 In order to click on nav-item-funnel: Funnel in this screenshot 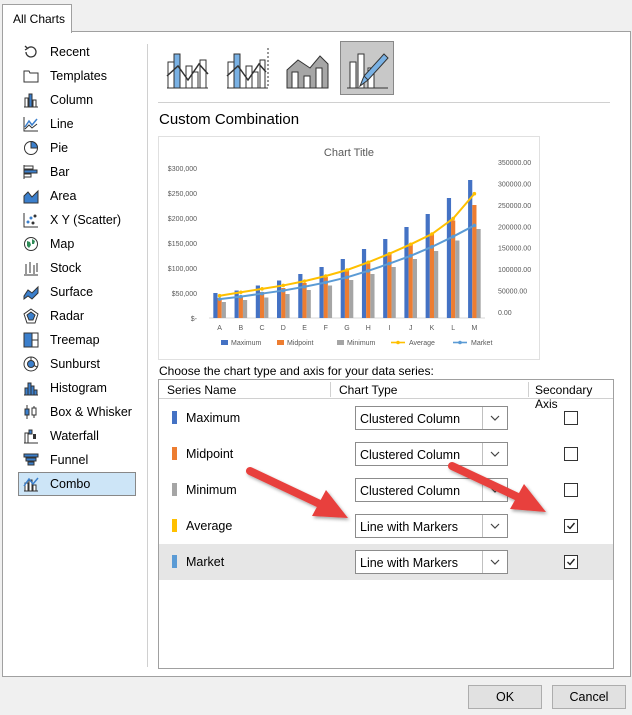, I will do `click(78, 460)`.